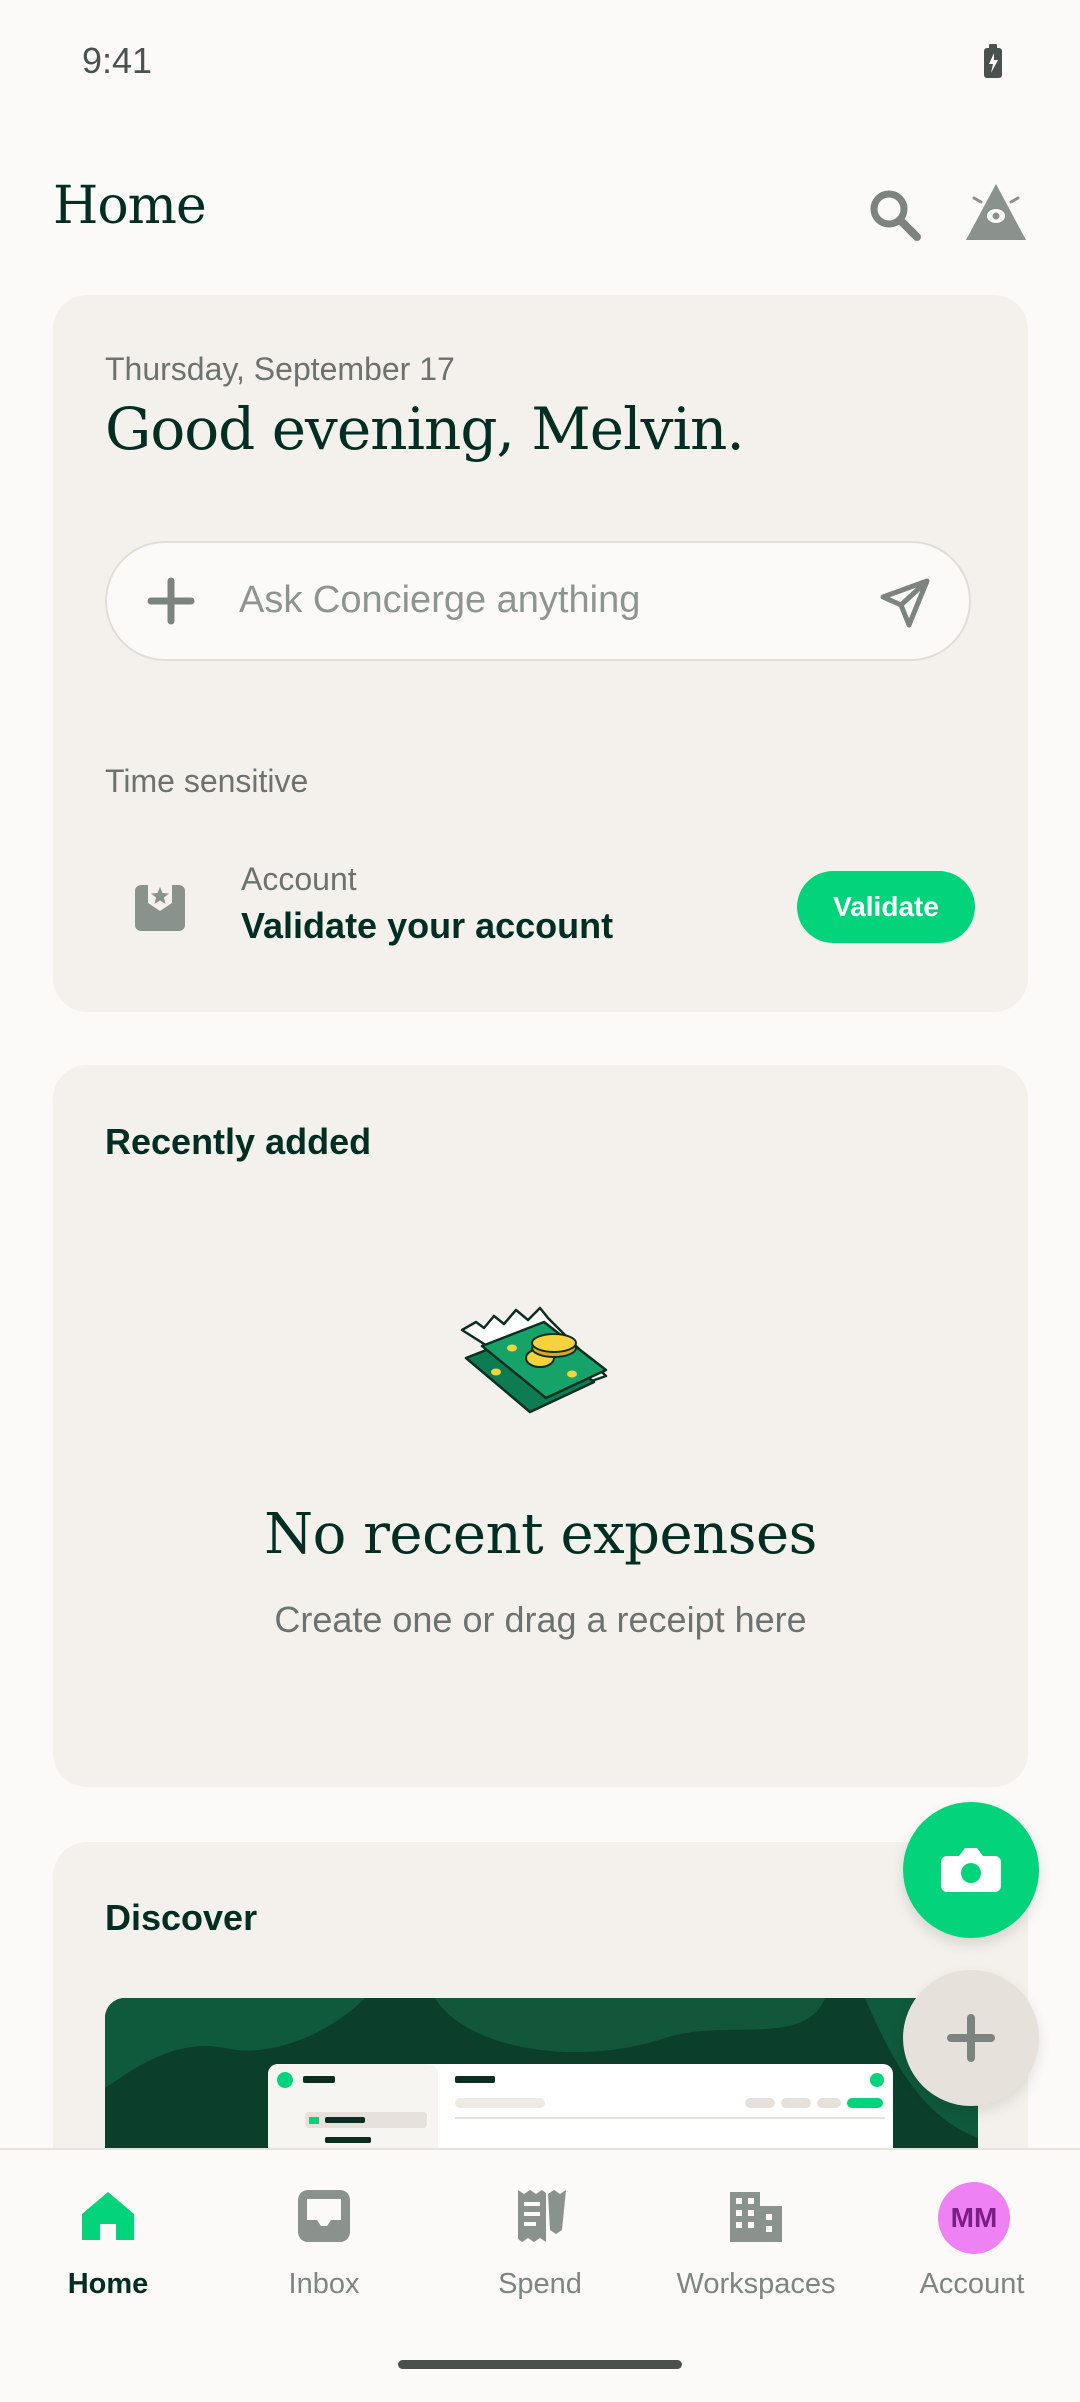 The image size is (1080, 2402). I want to click on nav-inbox: Inbox, so click(324, 2240).